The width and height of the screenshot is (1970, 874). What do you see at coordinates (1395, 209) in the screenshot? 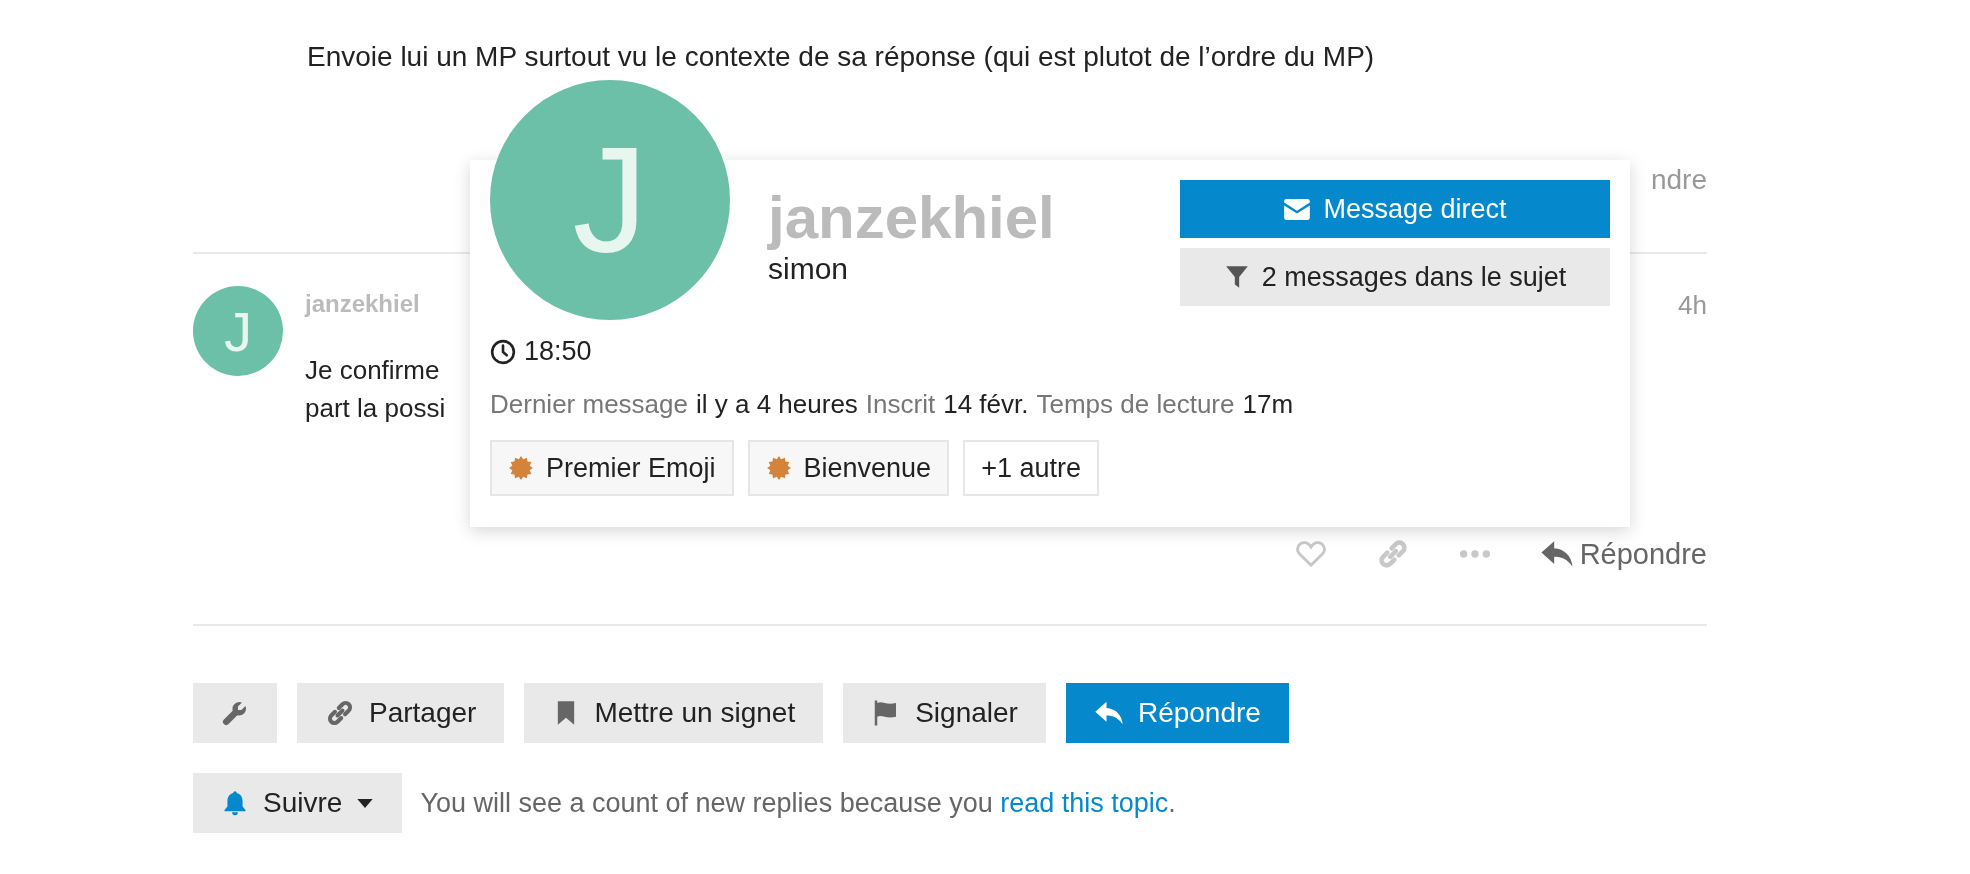
I see `card-button: Message direct` at bounding box center [1395, 209].